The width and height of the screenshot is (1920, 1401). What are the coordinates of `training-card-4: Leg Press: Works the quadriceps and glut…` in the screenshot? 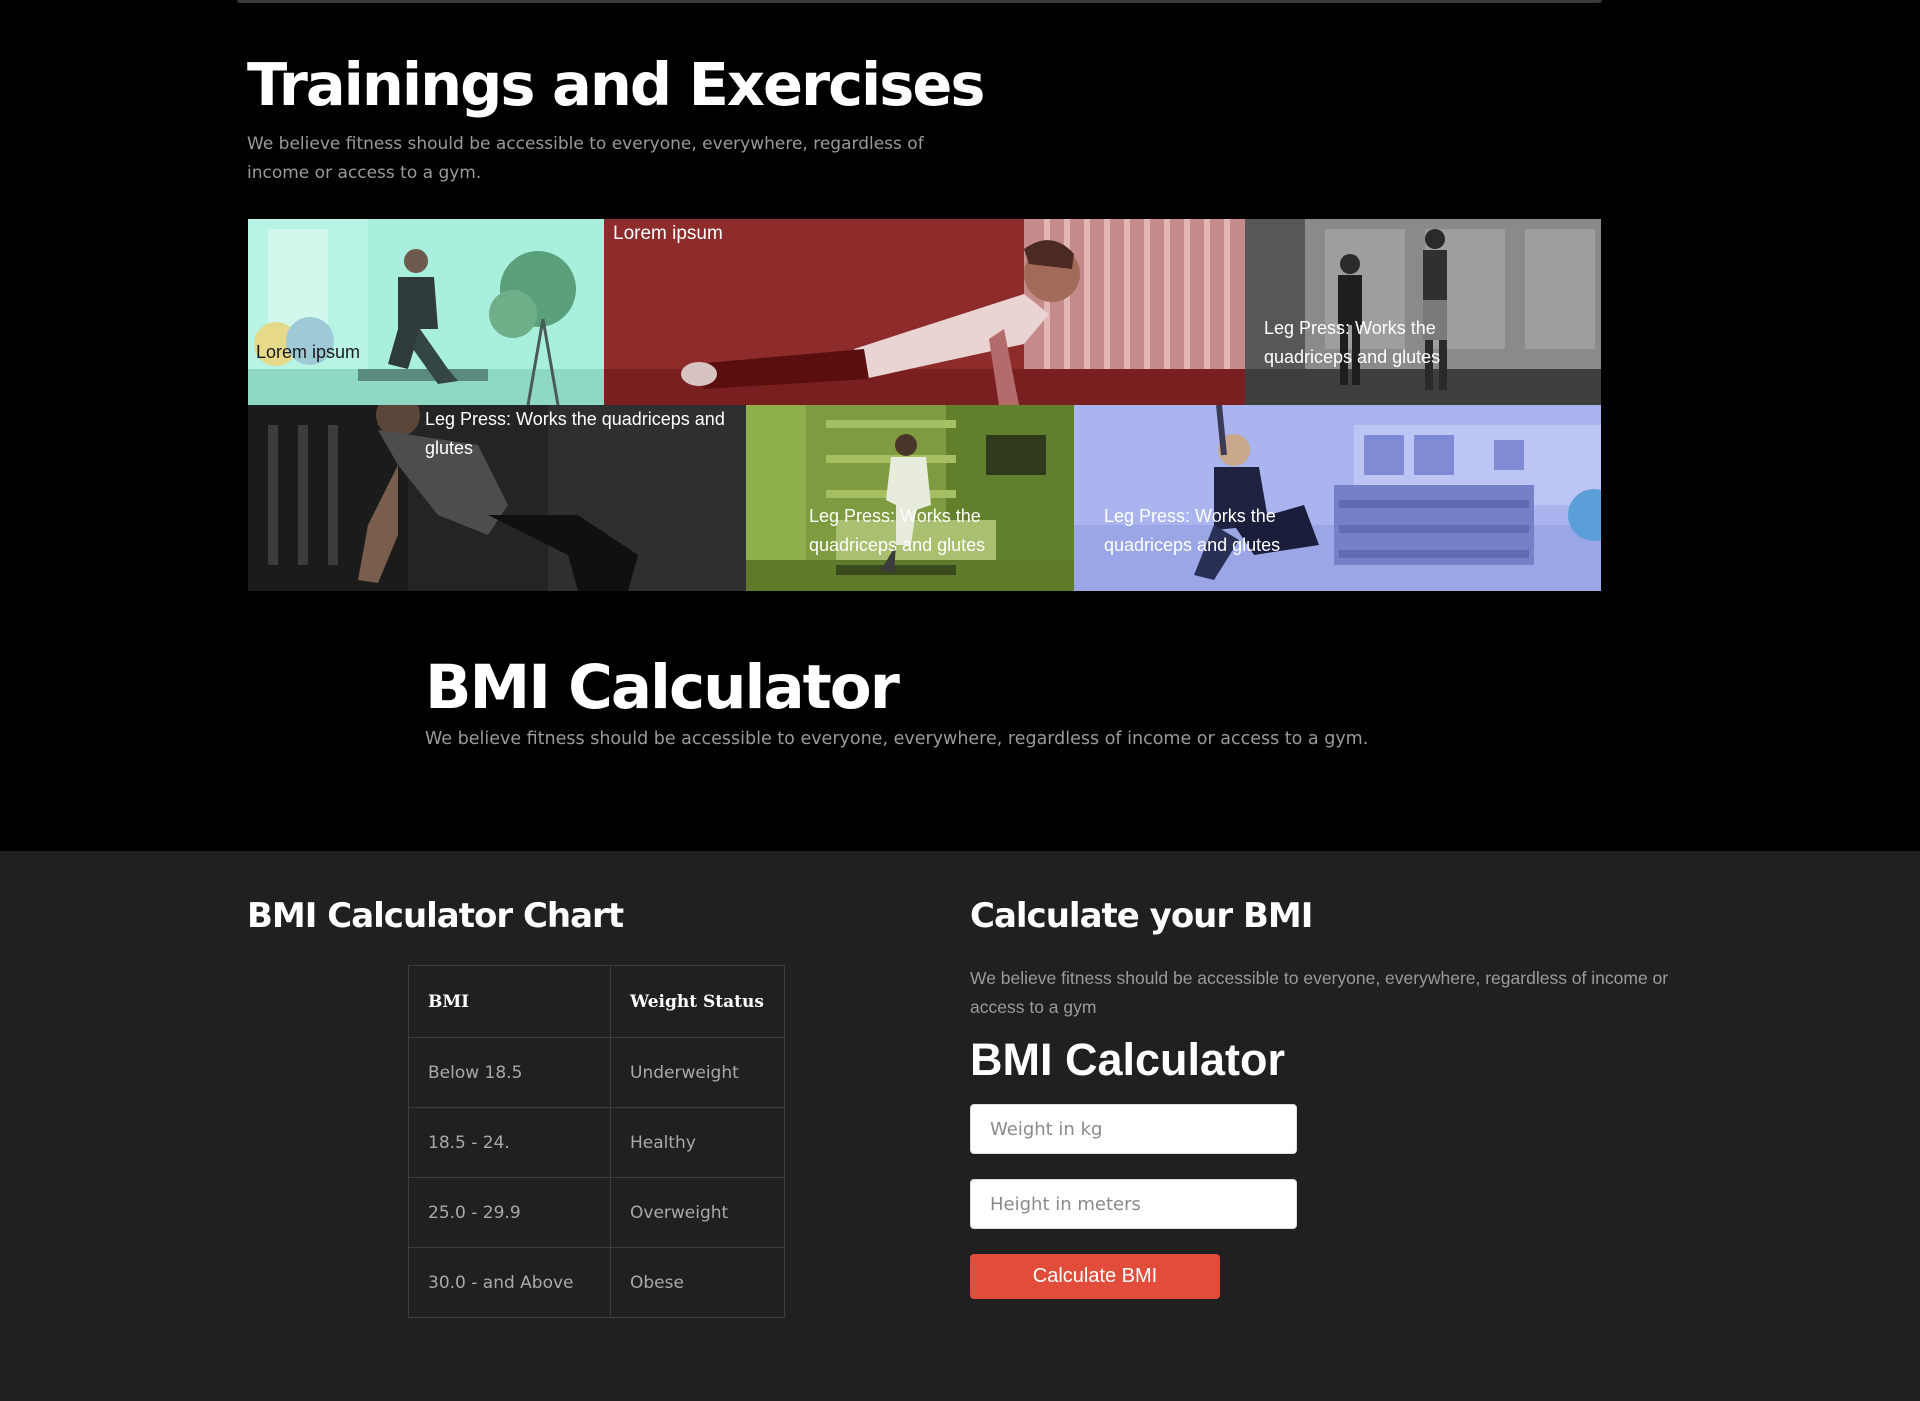 It's located at (497, 498).